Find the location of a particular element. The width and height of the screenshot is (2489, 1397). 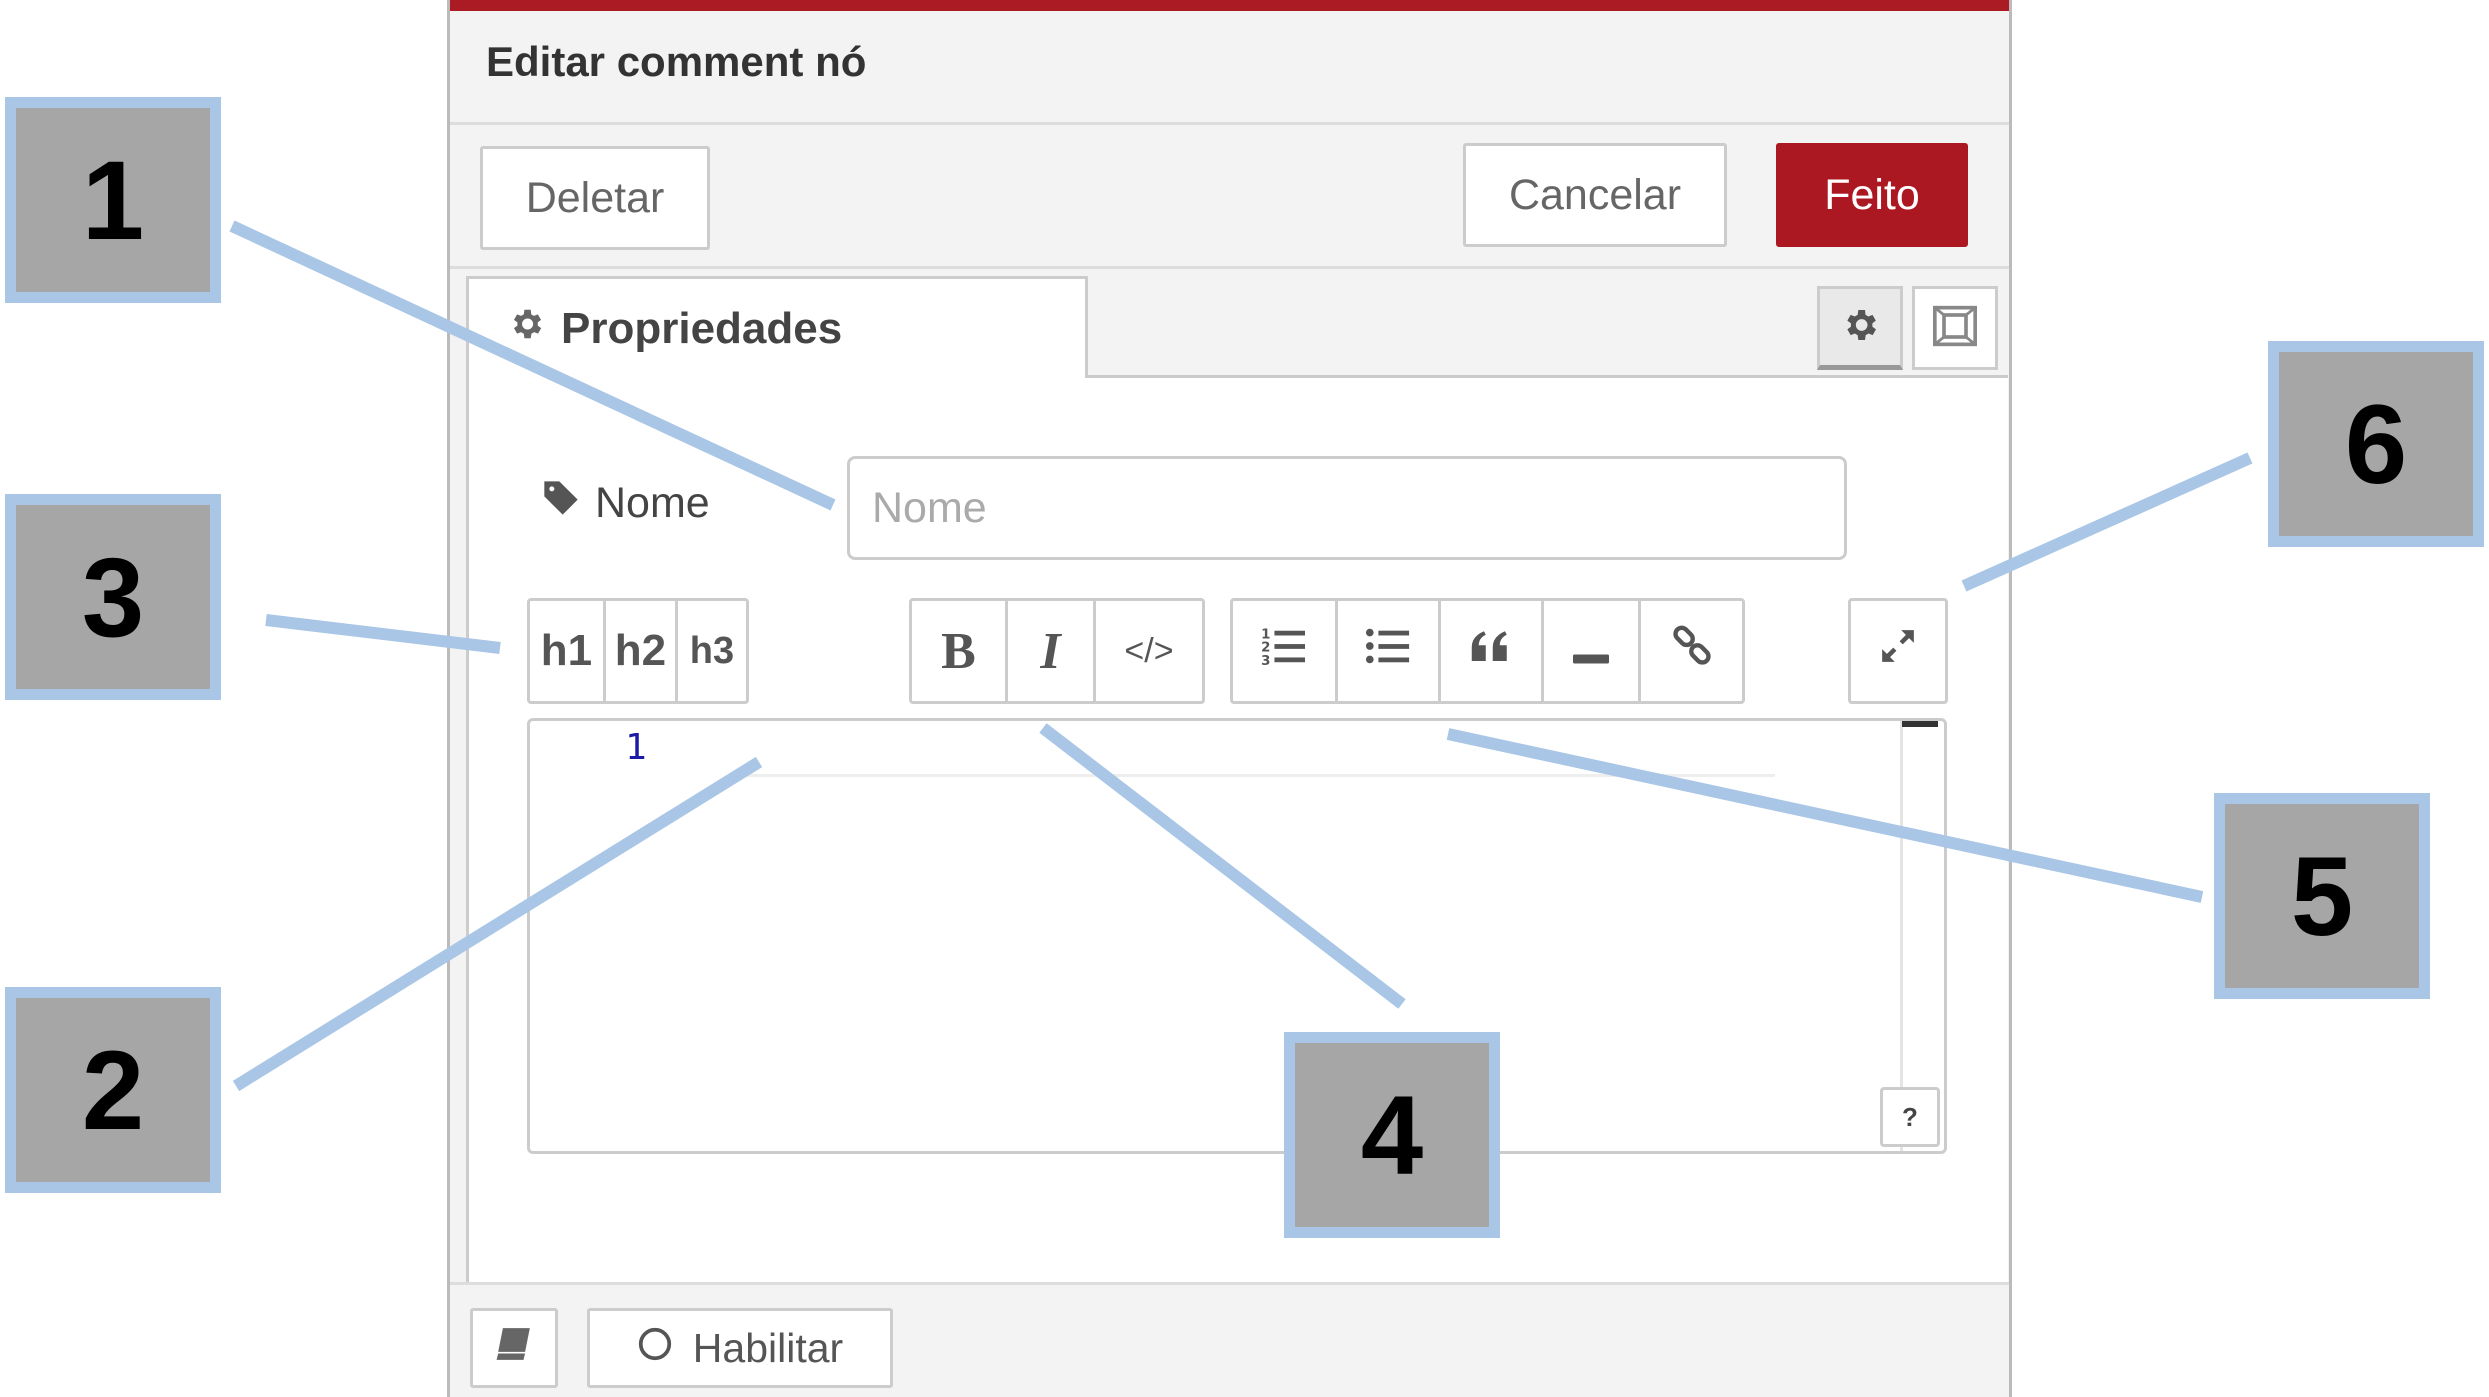

callout-4: 4 is located at coordinates (1392, 1135).